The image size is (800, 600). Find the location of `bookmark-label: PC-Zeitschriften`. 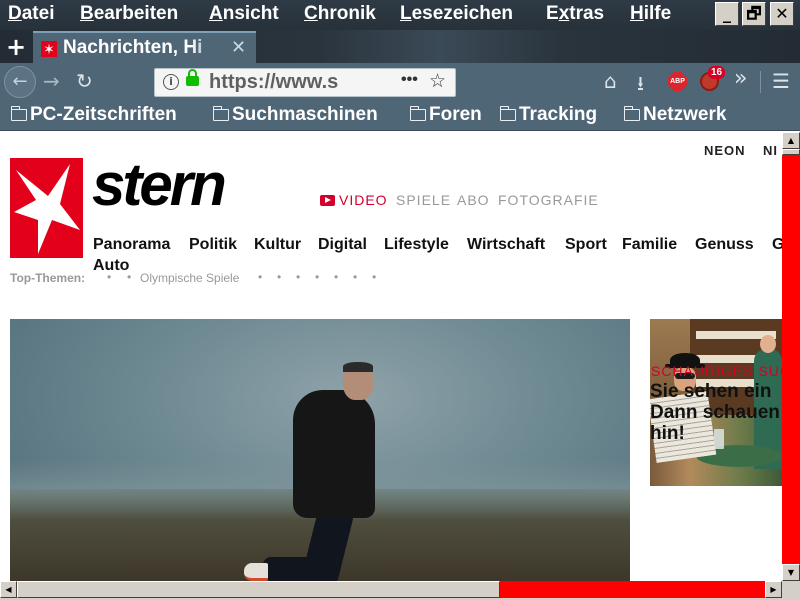

bookmark-label: PC-Zeitschriften is located at coordinates (103, 114).